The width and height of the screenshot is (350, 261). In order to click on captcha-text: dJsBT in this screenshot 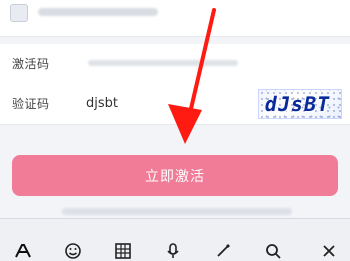, I will do `click(297, 104)`.